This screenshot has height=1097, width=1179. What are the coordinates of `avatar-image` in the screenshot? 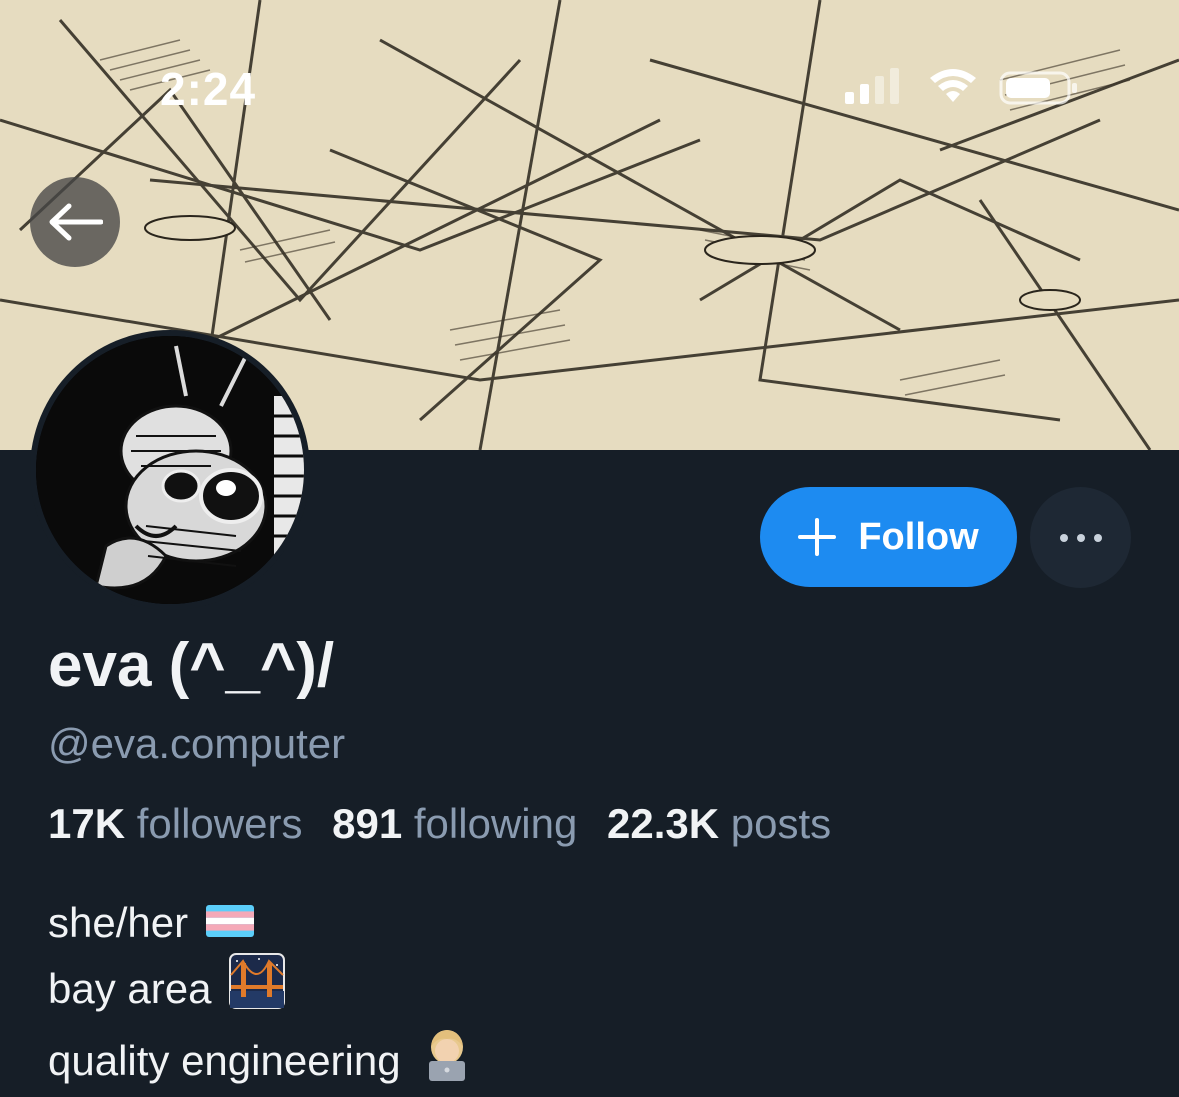 It's located at (170, 470).